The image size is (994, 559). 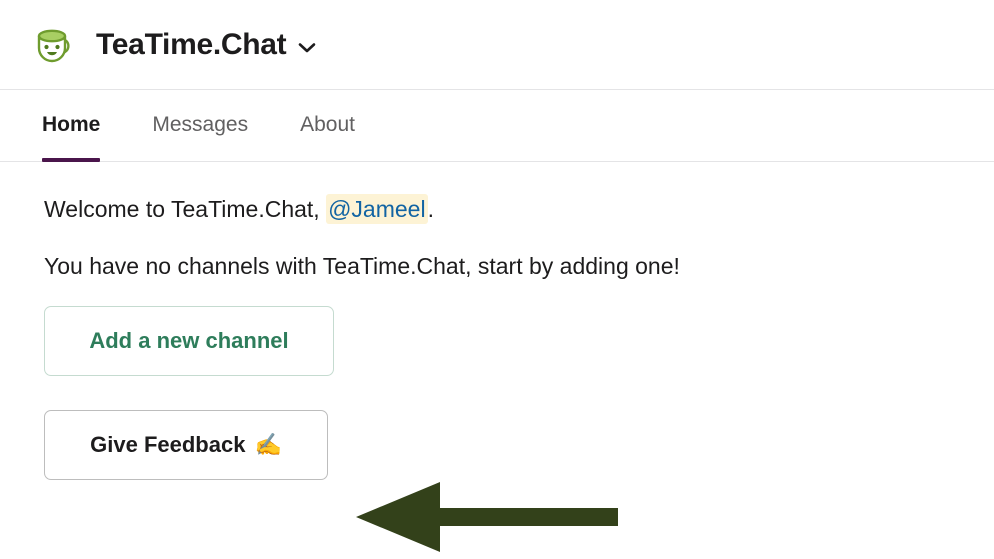 I want to click on welcome-message: Welcome to TeaTime.Chat, @Jameel., so click(x=519, y=209).